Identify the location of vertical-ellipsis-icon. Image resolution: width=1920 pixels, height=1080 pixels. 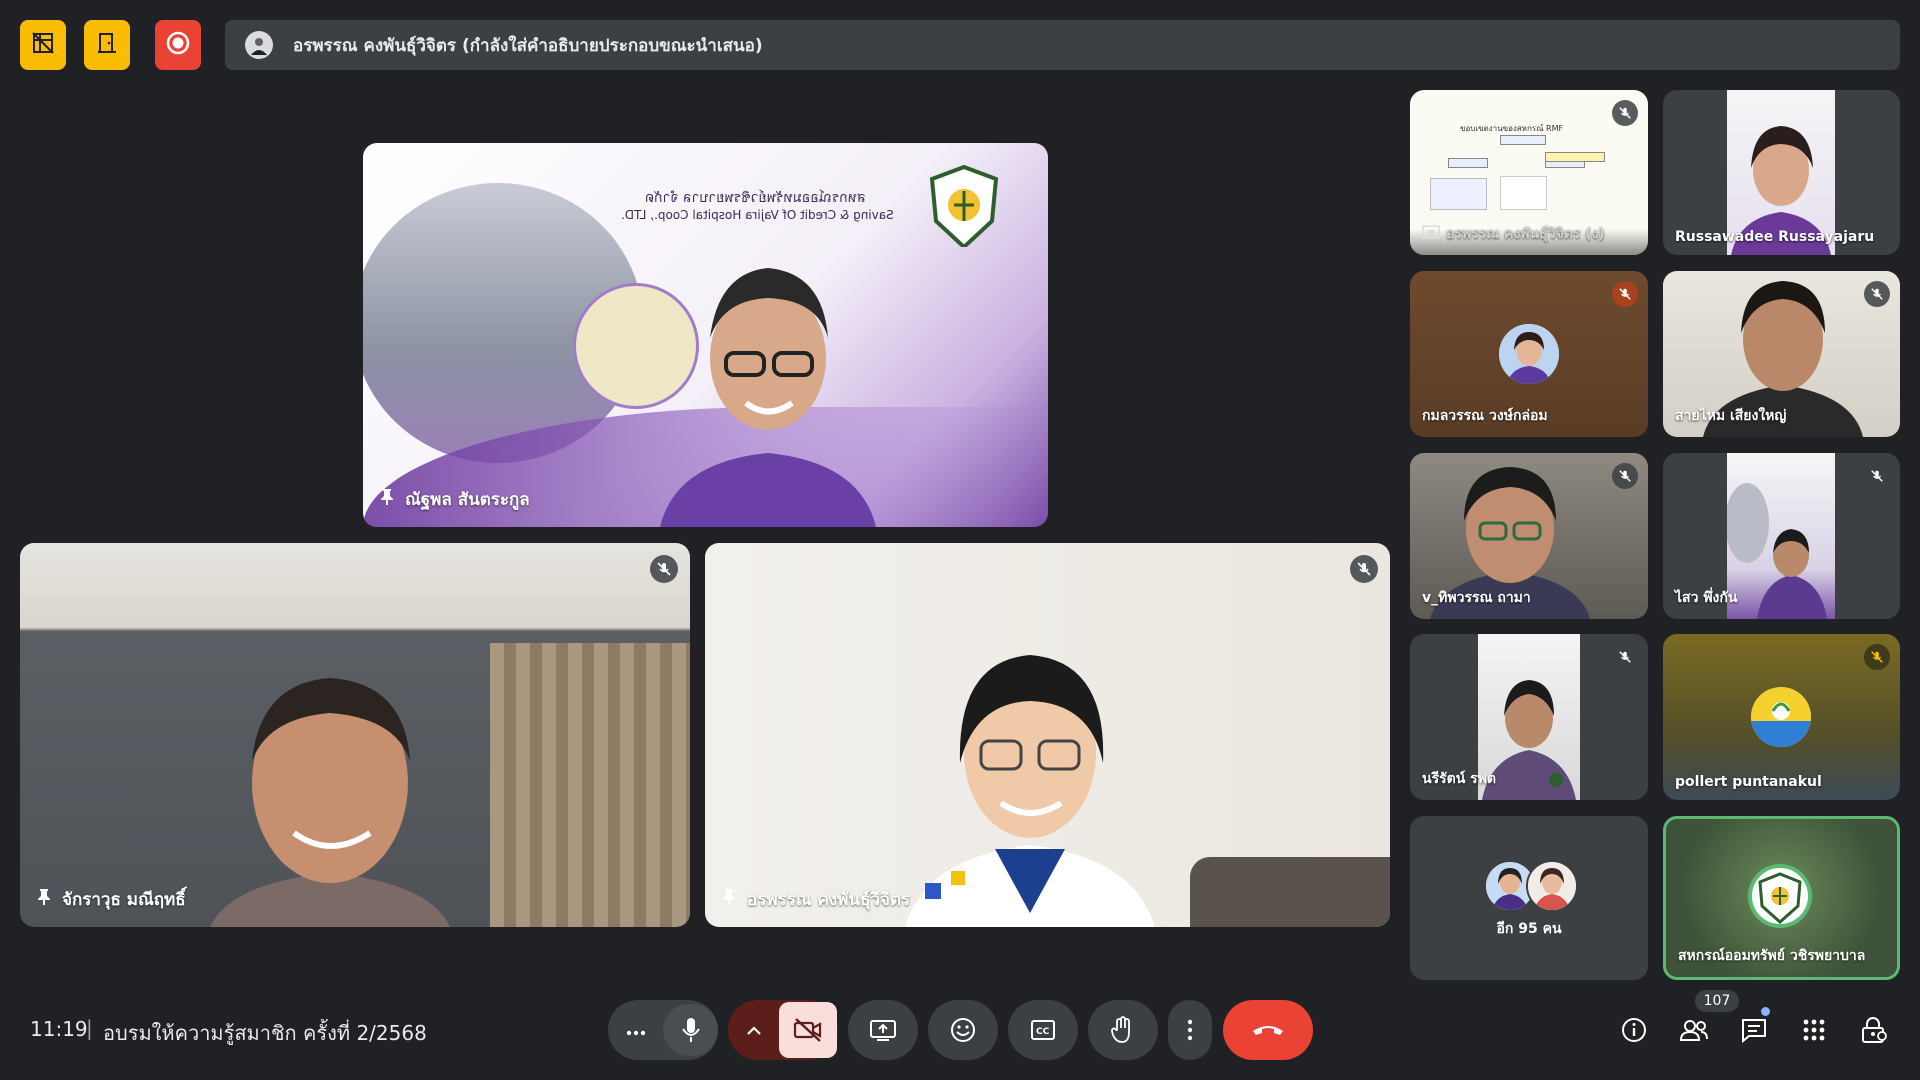
(1190, 1030).